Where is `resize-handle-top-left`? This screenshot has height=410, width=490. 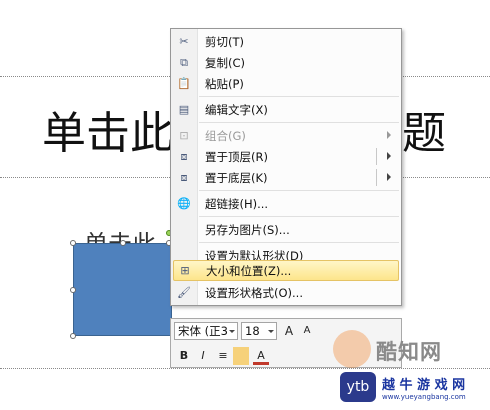
resize-handle-top-left is located at coordinates (73, 243).